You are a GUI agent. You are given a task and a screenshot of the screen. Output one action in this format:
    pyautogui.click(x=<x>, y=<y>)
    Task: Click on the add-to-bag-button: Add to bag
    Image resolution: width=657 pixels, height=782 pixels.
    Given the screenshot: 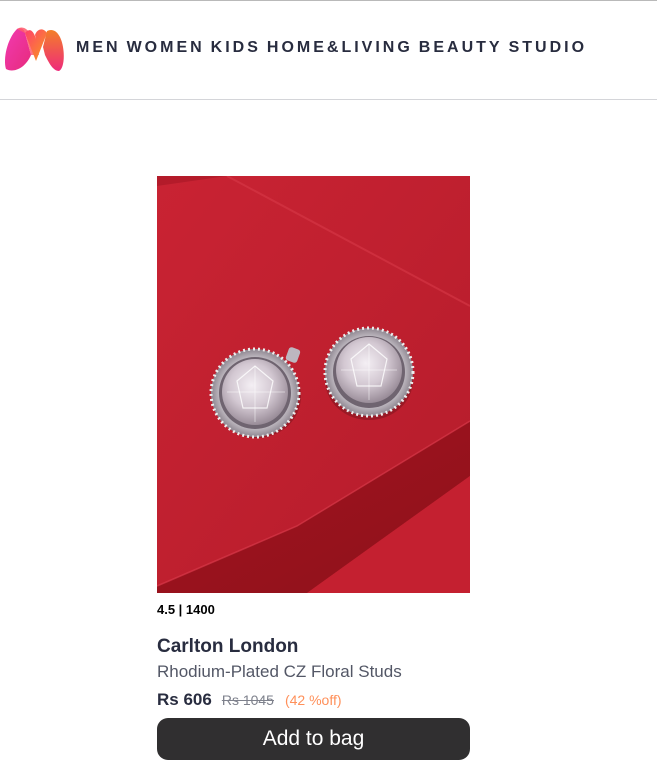 What is the action you would take?
    pyautogui.click(x=313, y=739)
    